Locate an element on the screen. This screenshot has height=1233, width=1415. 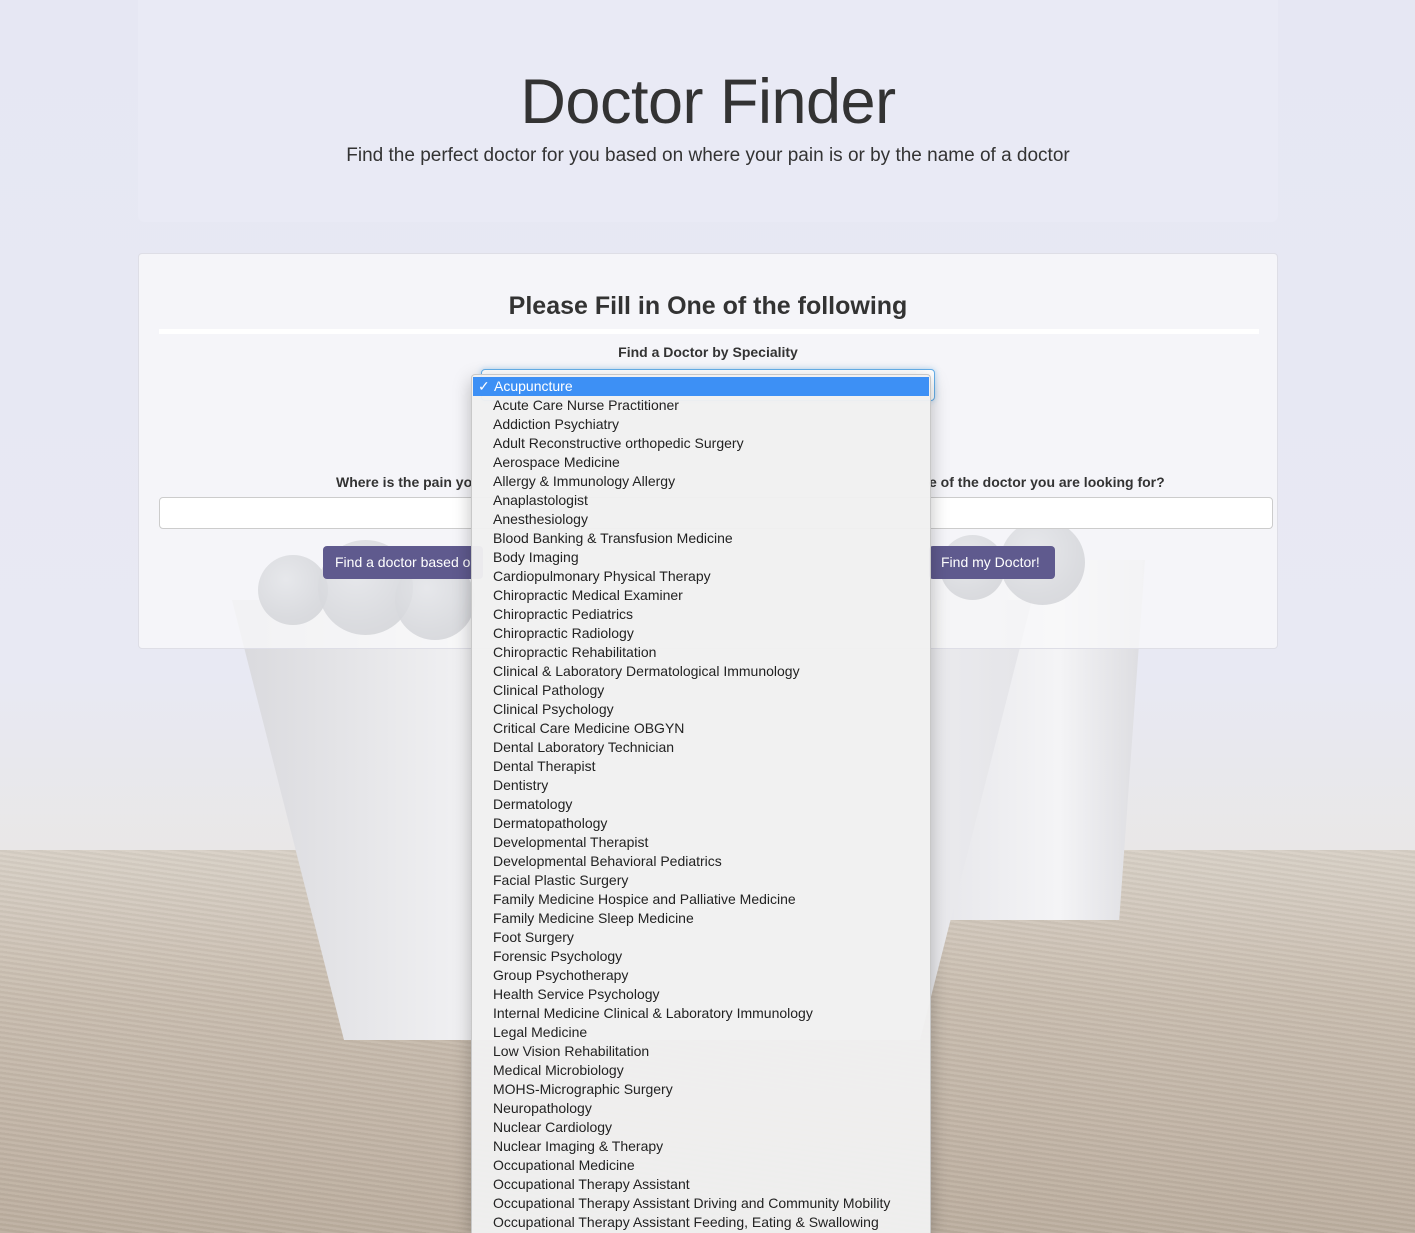
dropdown-option-label: Nuclear Cardiology is located at coordinates (553, 1127).